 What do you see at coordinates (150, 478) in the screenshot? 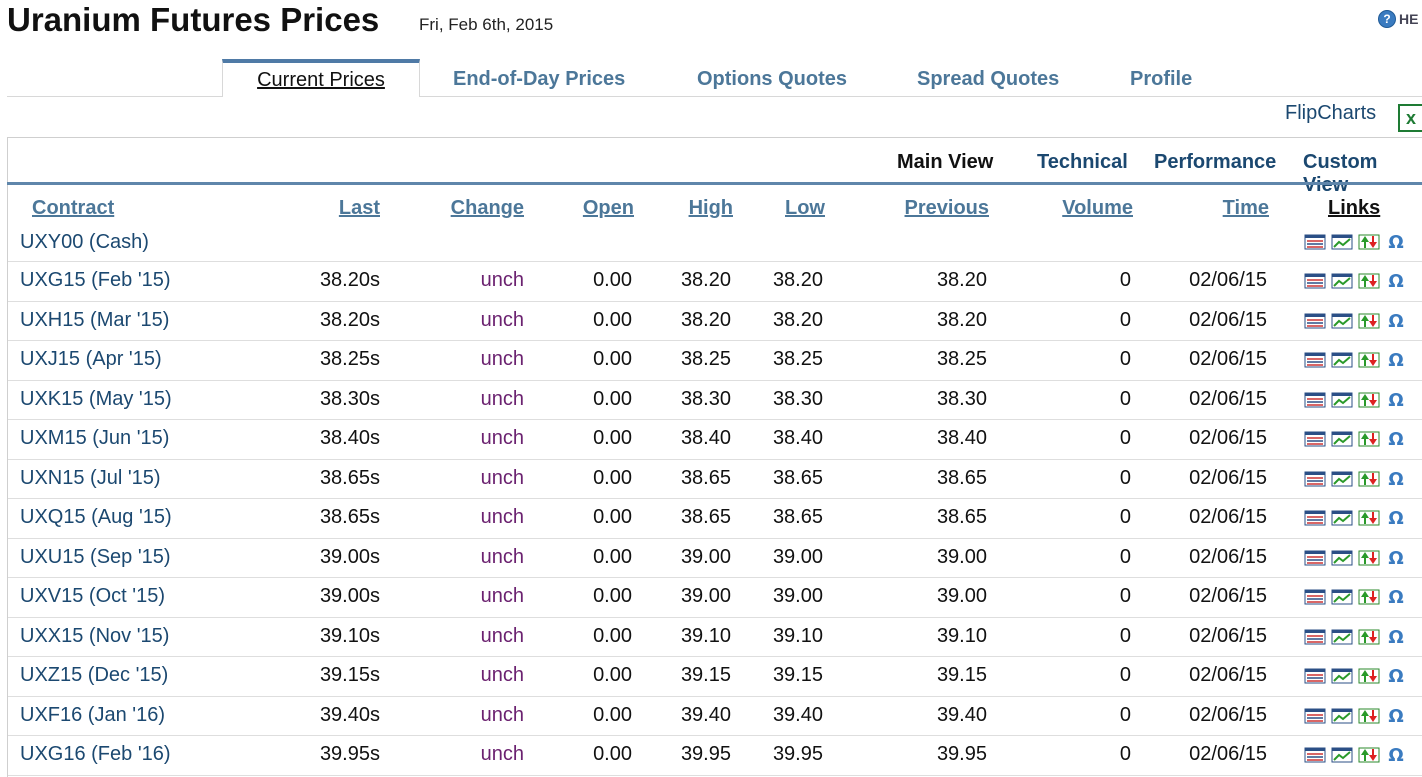
I see `cell-contract: UXN15 (Jul '15)` at bounding box center [150, 478].